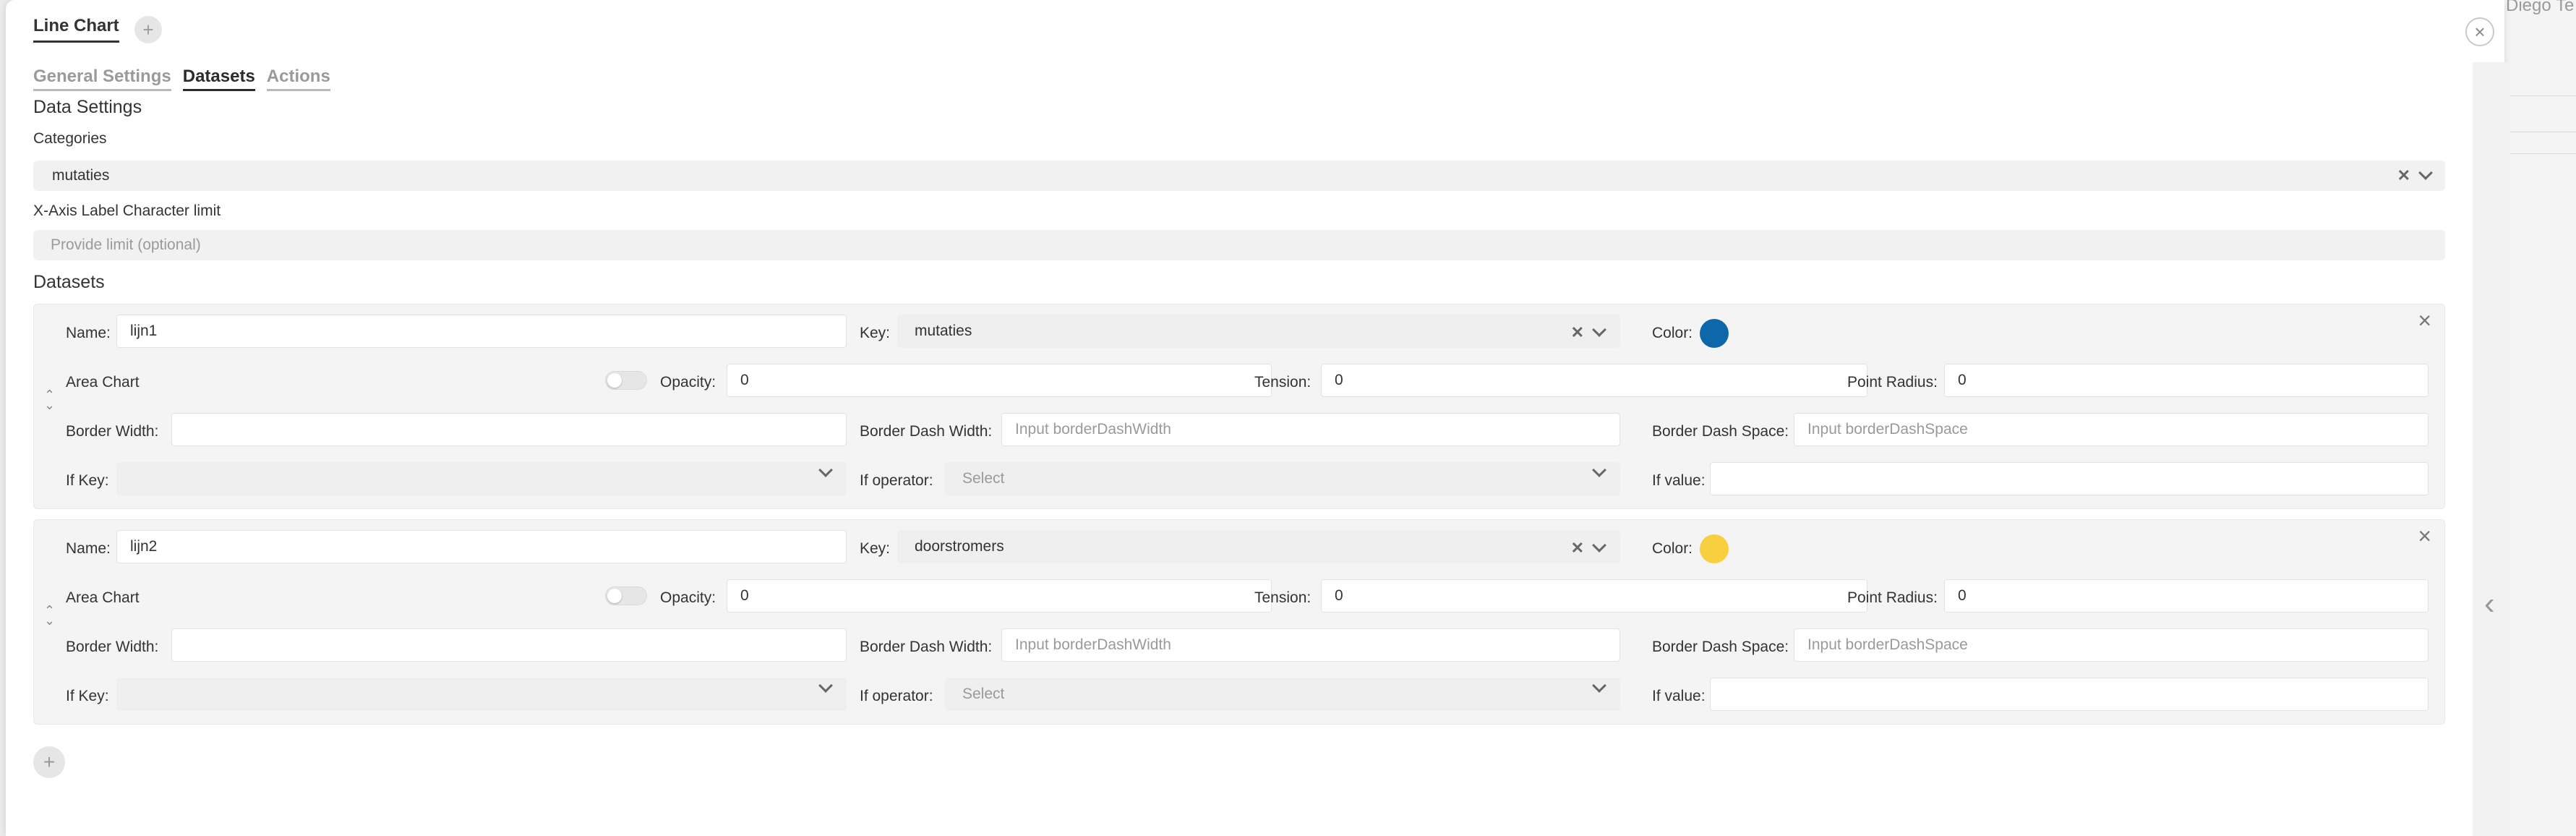 The image size is (2576, 836). What do you see at coordinates (219, 79) in the screenshot?
I see `tab-datasets: Datasets` at bounding box center [219, 79].